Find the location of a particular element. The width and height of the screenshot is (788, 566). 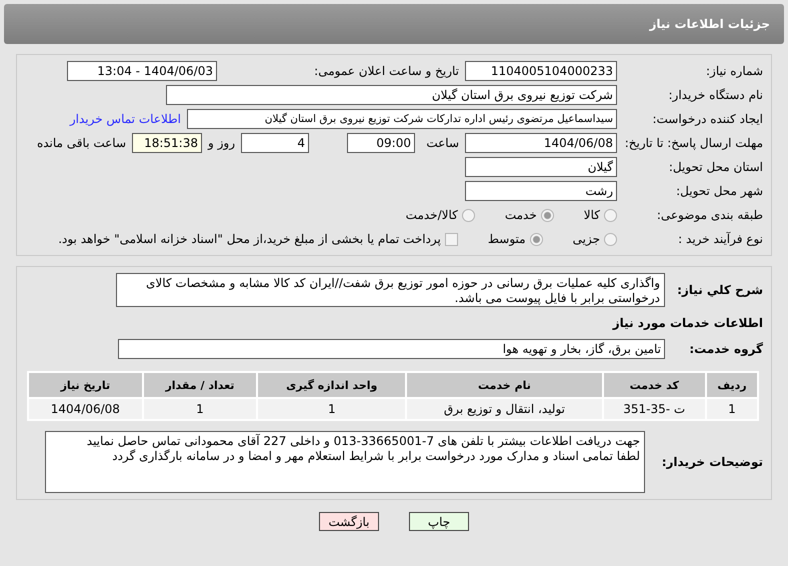

province-field: گیلان is located at coordinates (541, 167).